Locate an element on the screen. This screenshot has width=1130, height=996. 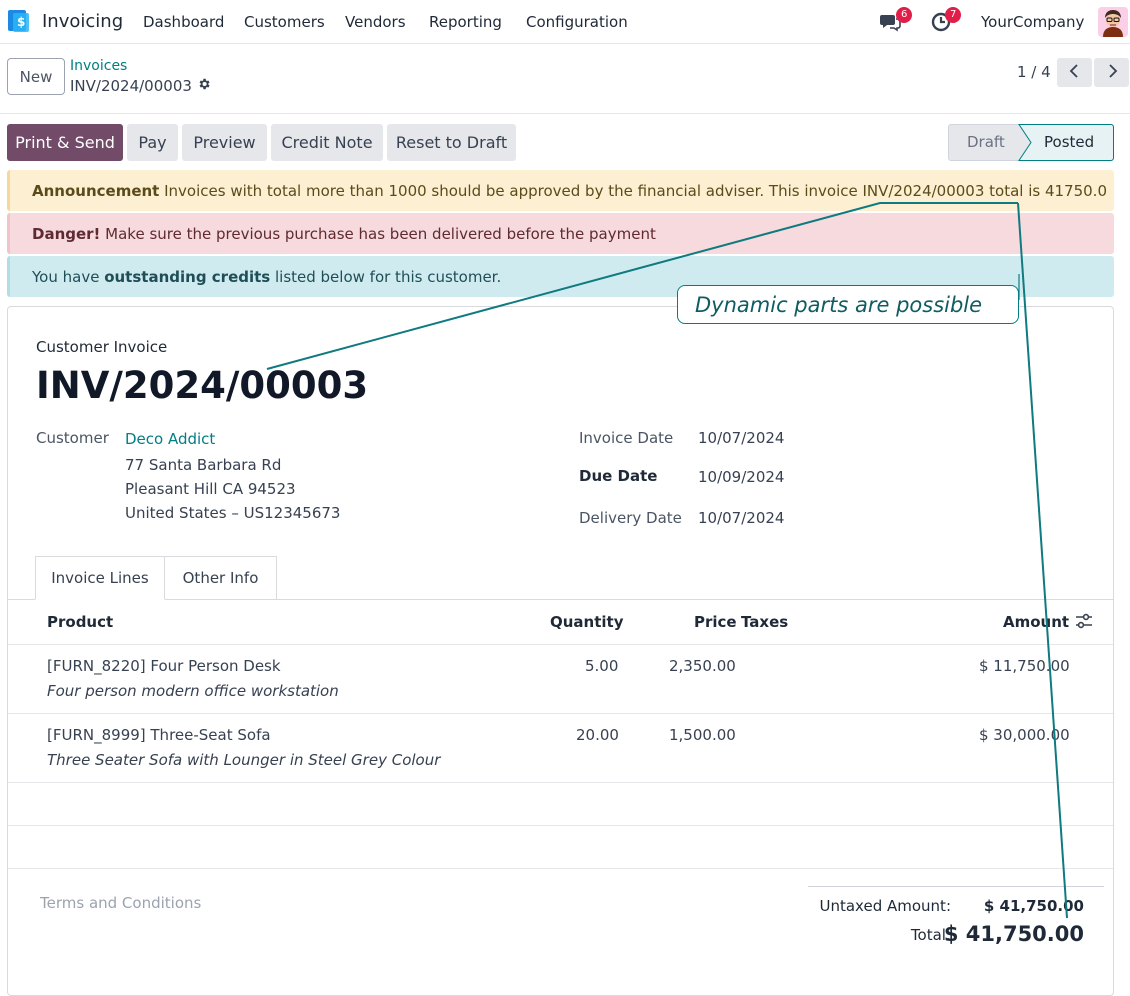
menu-configuration: Configuration is located at coordinates (577, 22).